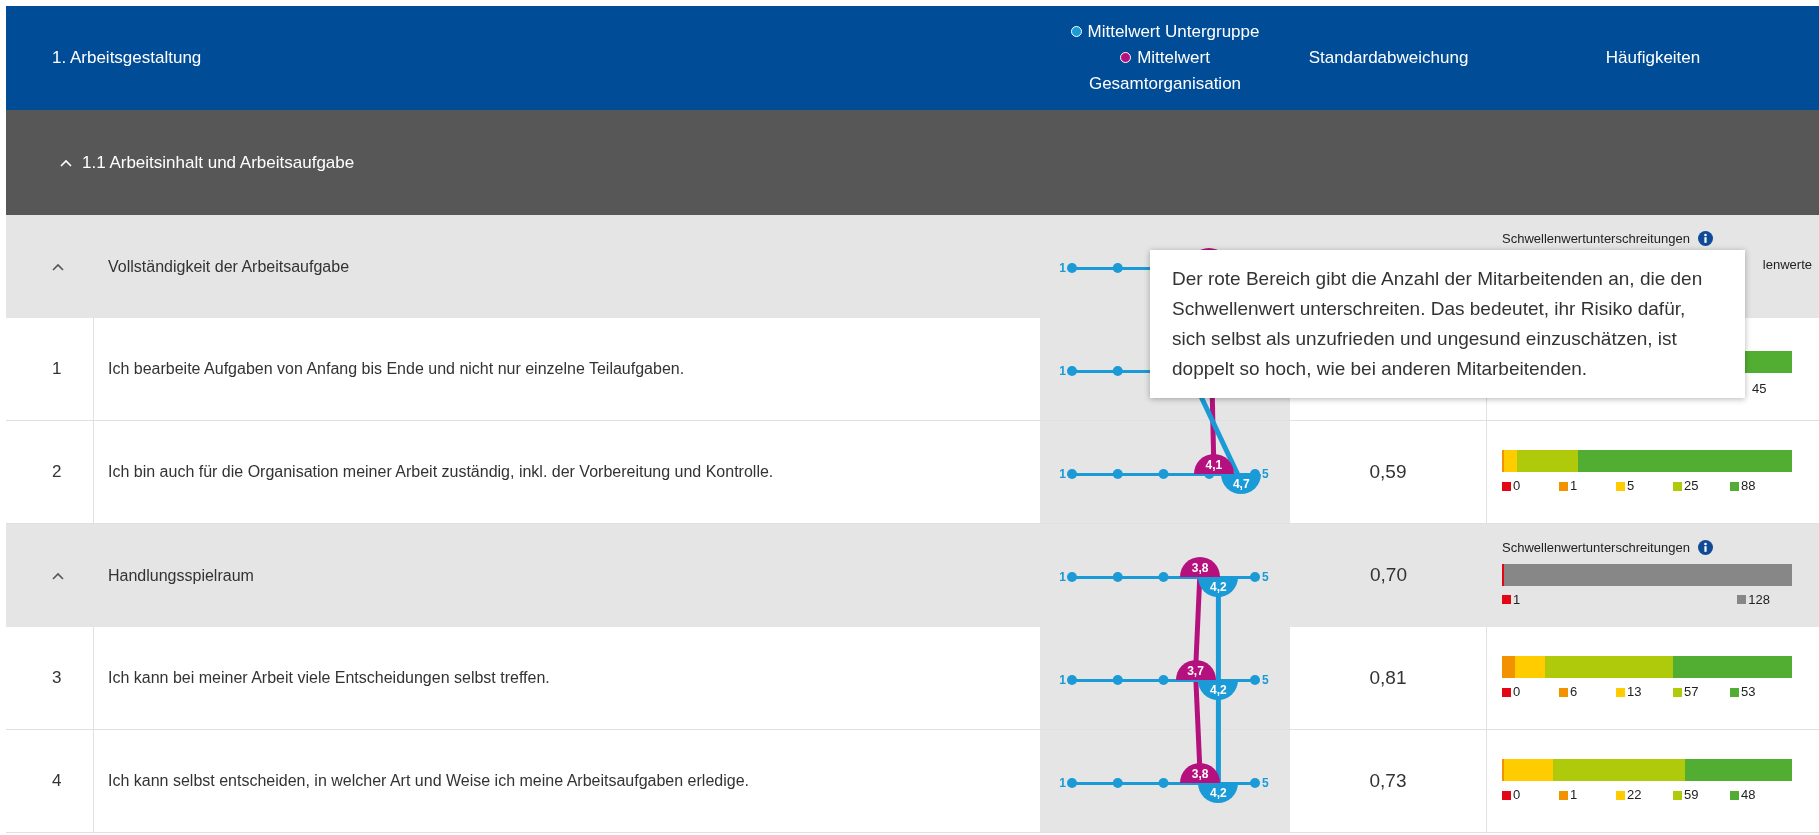 This screenshot has height=835, width=1819. Describe the element at coordinates (1748, 795) in the screenshot. I see `count-label: 48` at that location.